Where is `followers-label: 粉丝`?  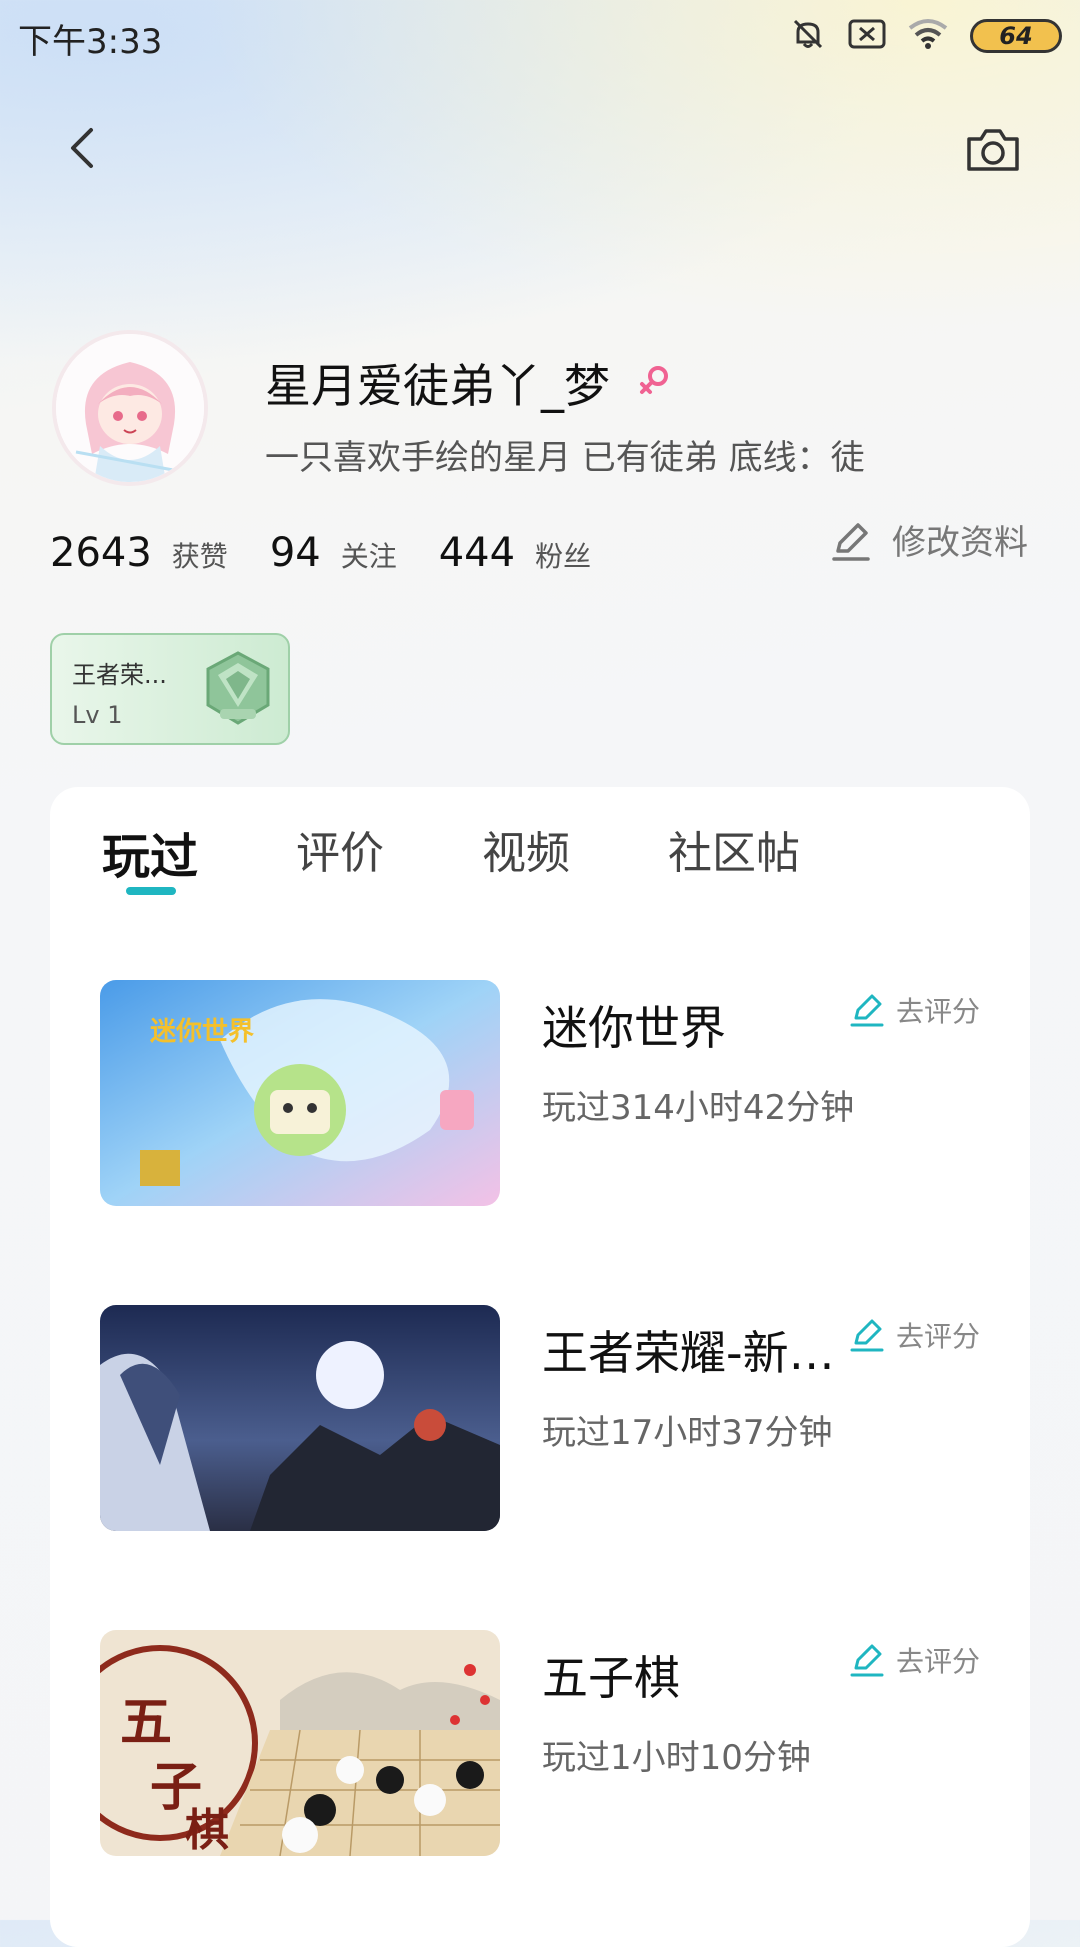 followers-label: 粉丝 is located at coordinates (563, 555).